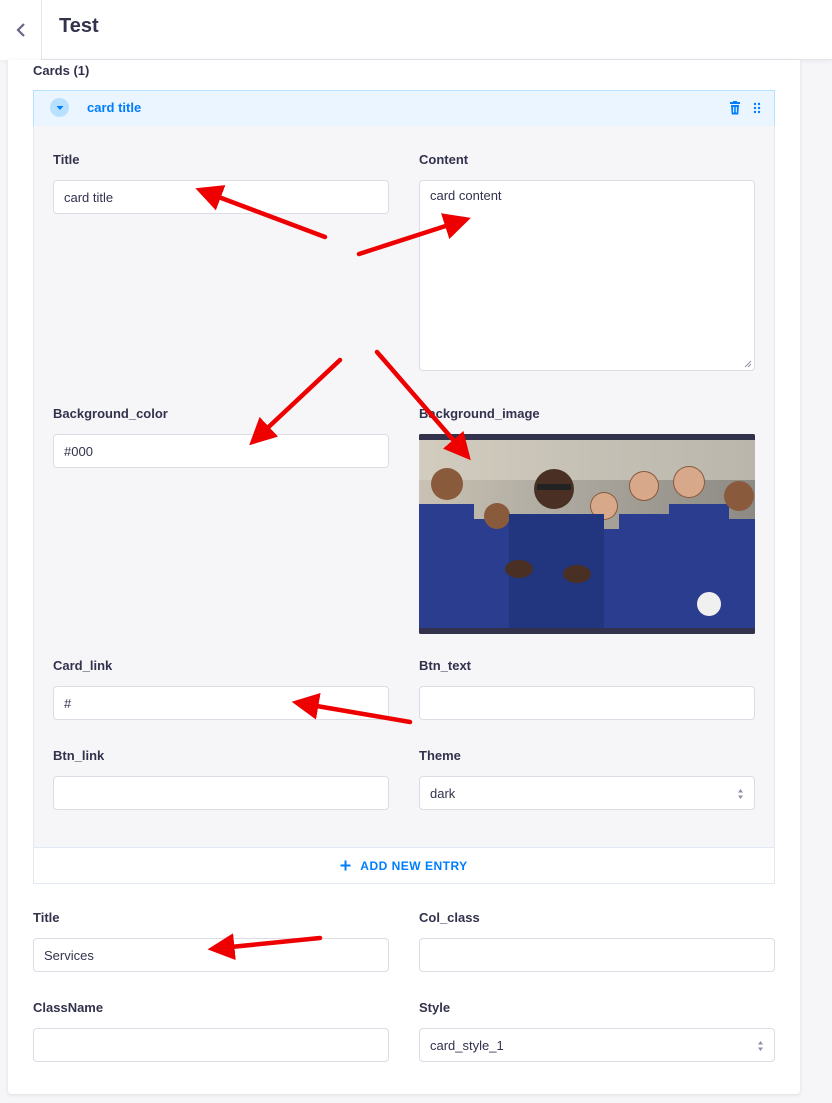 This screenshot has height=1103, width=832. Describe the element at coordinates (748, 364) in the screenshot. I see `resize-grip-icon` at that location.